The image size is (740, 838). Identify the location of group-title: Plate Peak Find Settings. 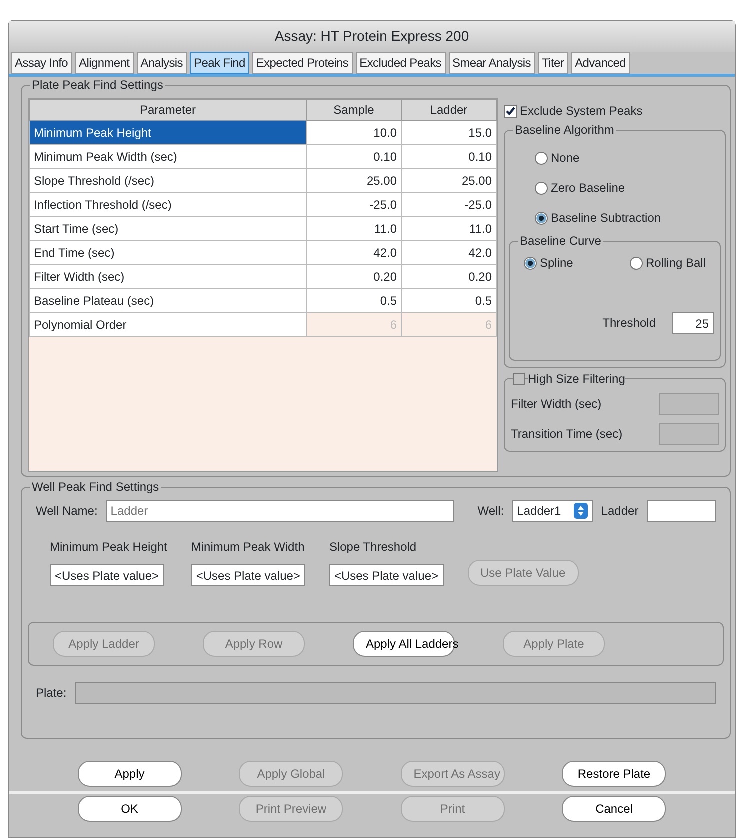
(98, 85).